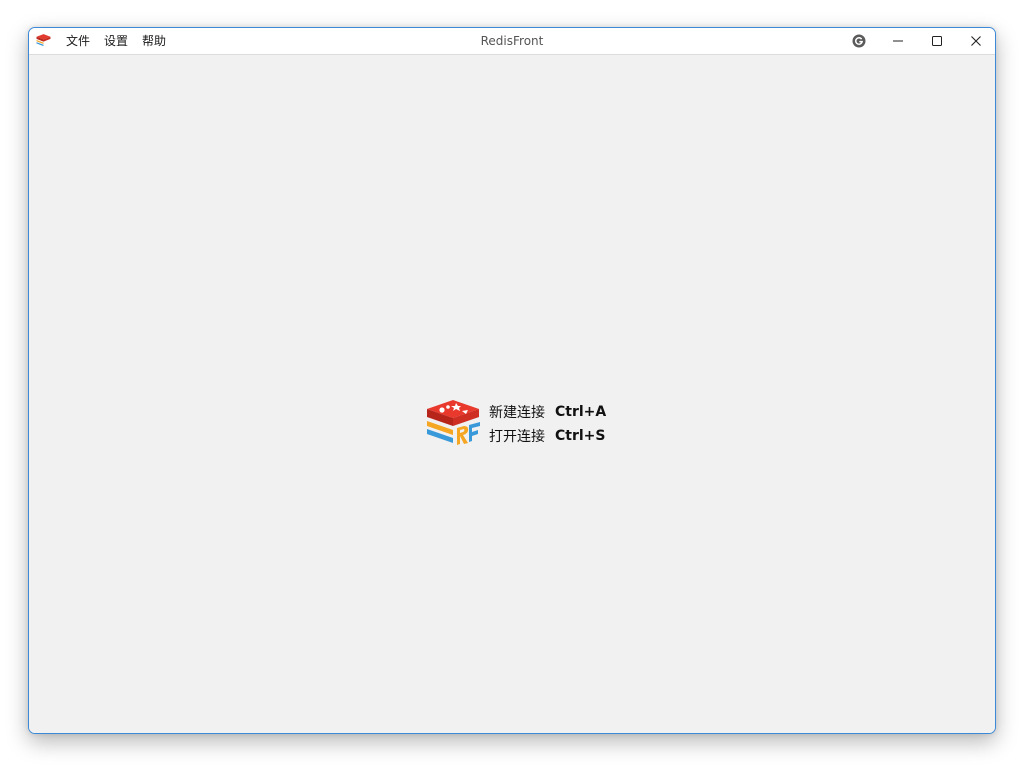 Image resolution: width=1024 pixels, height=768 pixels. What do you see at coordinates (581, 412) in the screenshot?
I see `shortcut-key: Ctrl+A` at bounding box center [581, 412].